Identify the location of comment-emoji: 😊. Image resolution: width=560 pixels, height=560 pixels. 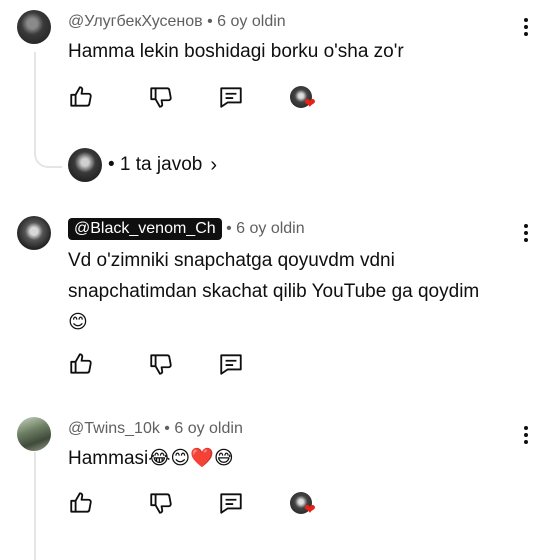
(78, 322).